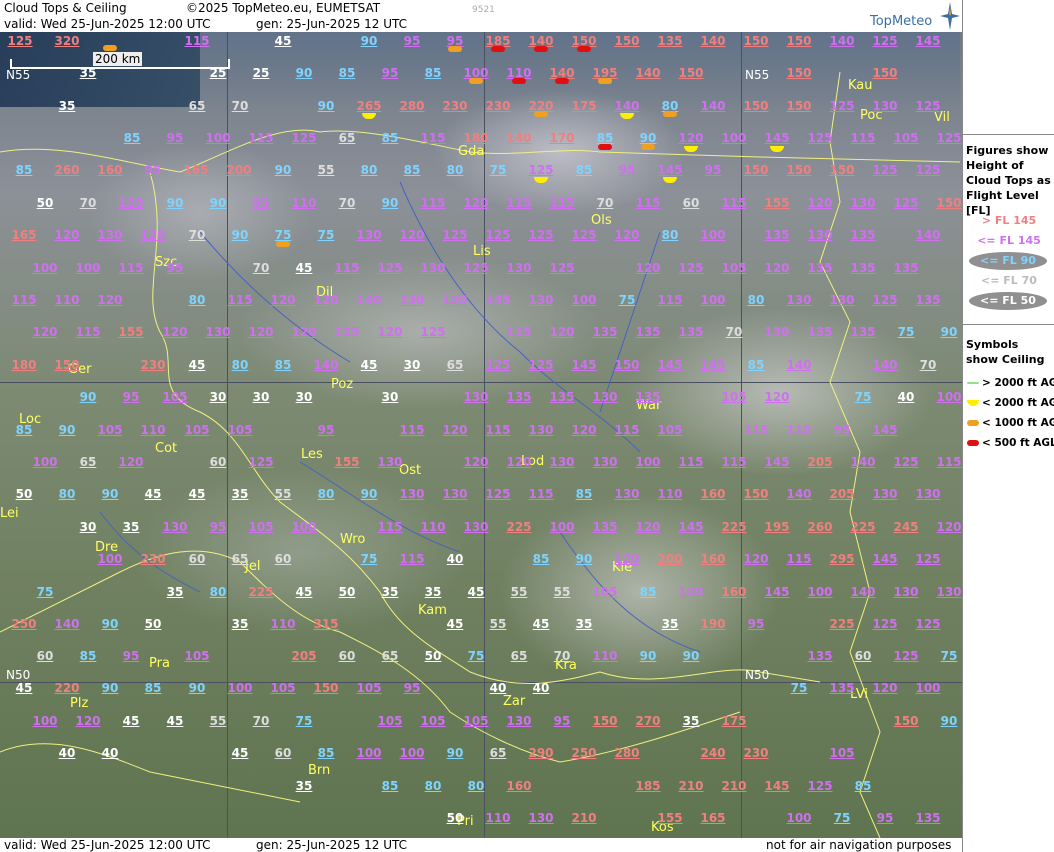 The height and width of the screenshot is (852, 1054). Describe the element at coordinates (9, 513) in the screenshot. I see `city-label: Lei` at that location.